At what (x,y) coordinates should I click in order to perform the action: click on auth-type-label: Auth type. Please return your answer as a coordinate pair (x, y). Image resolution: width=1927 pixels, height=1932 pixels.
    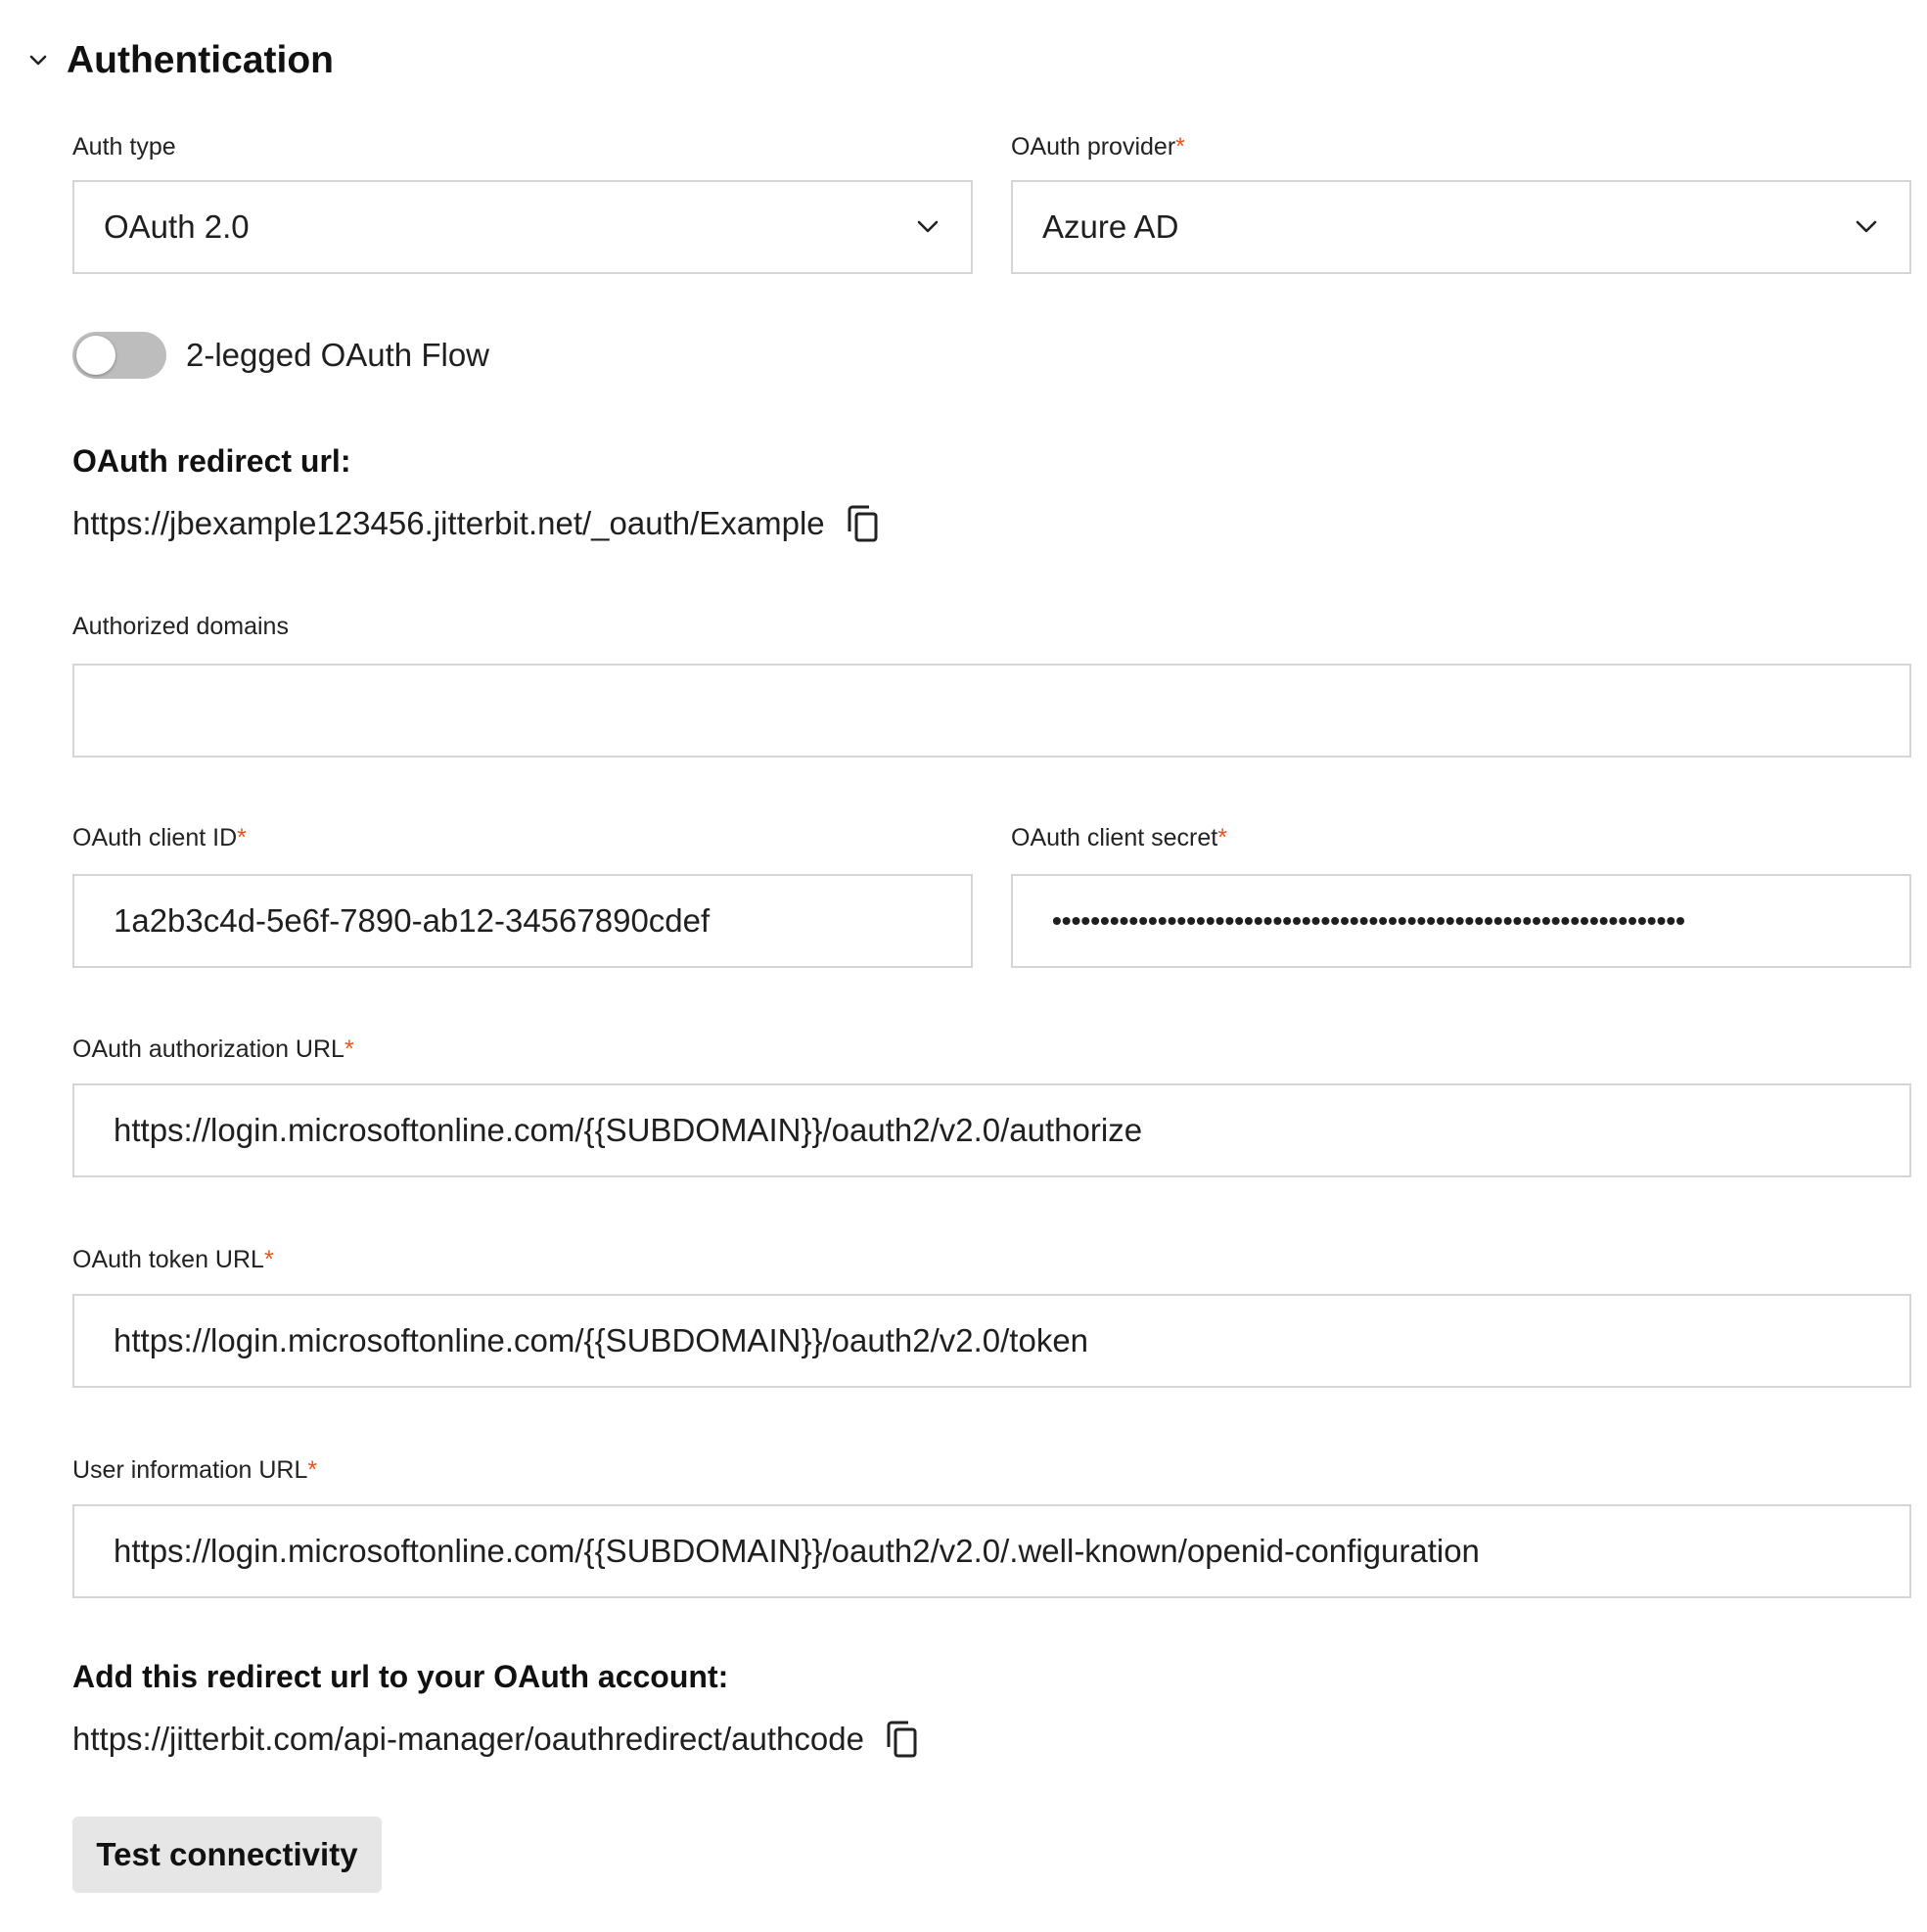
    Looking at the image, I should click on (124, 147).